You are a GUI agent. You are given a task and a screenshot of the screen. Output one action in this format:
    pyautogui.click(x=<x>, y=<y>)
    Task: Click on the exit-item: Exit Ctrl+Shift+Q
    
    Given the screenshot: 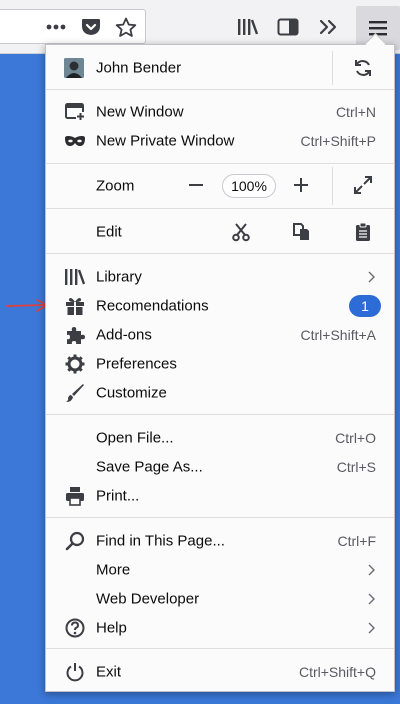 What is the action you would take?
    pyautogui.click(x=220, y=671)
    